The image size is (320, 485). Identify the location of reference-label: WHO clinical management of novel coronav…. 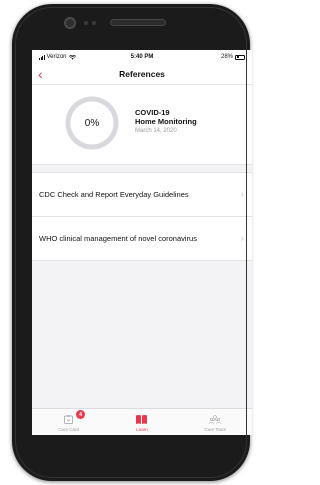
(118, 238).